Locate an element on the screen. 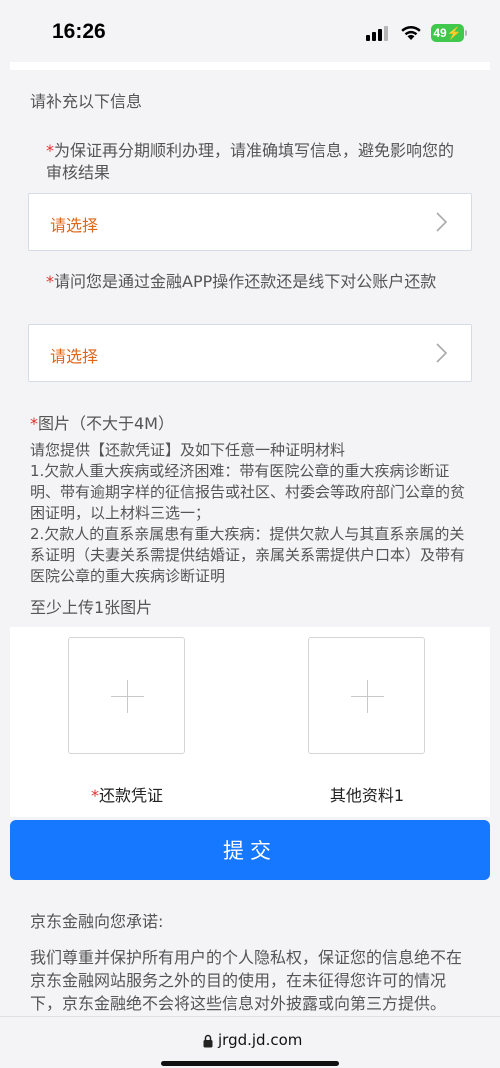 The height and width of the screenshot is (1068, 500). question2-text: 请问您是通过金融APP操作还款还是线下对公账户还款 is located at coordinates (245, 281).